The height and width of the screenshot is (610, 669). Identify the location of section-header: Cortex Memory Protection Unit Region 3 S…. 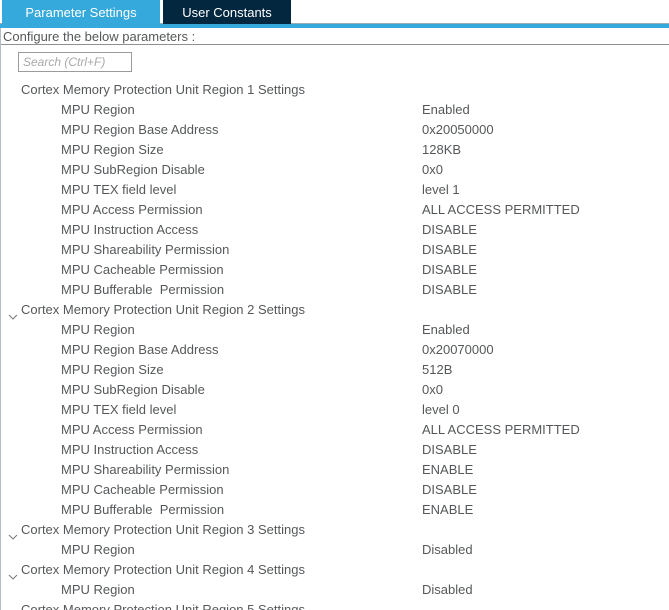
(335, 530).